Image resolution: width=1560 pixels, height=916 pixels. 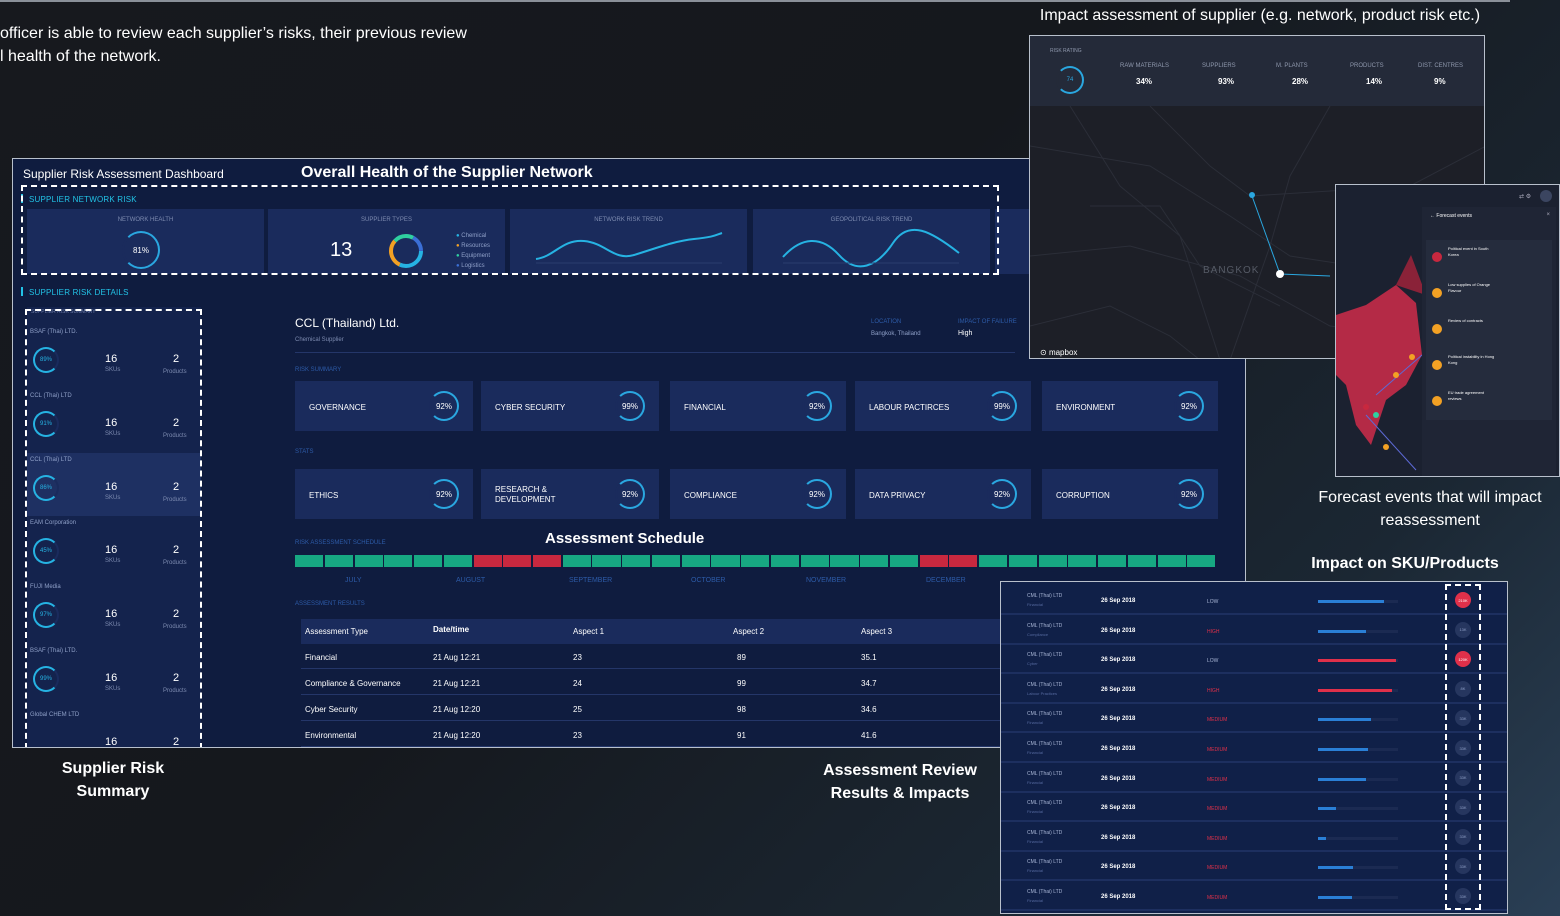 I want to click on card-label: ETHICS, so click(x=324, y=495).